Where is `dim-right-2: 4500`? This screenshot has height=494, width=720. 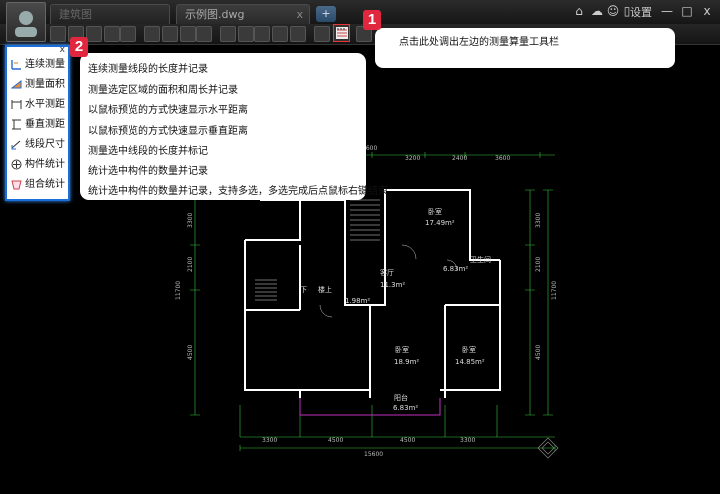 dim-right-2: 4500 is located at coordinates (538, 352).